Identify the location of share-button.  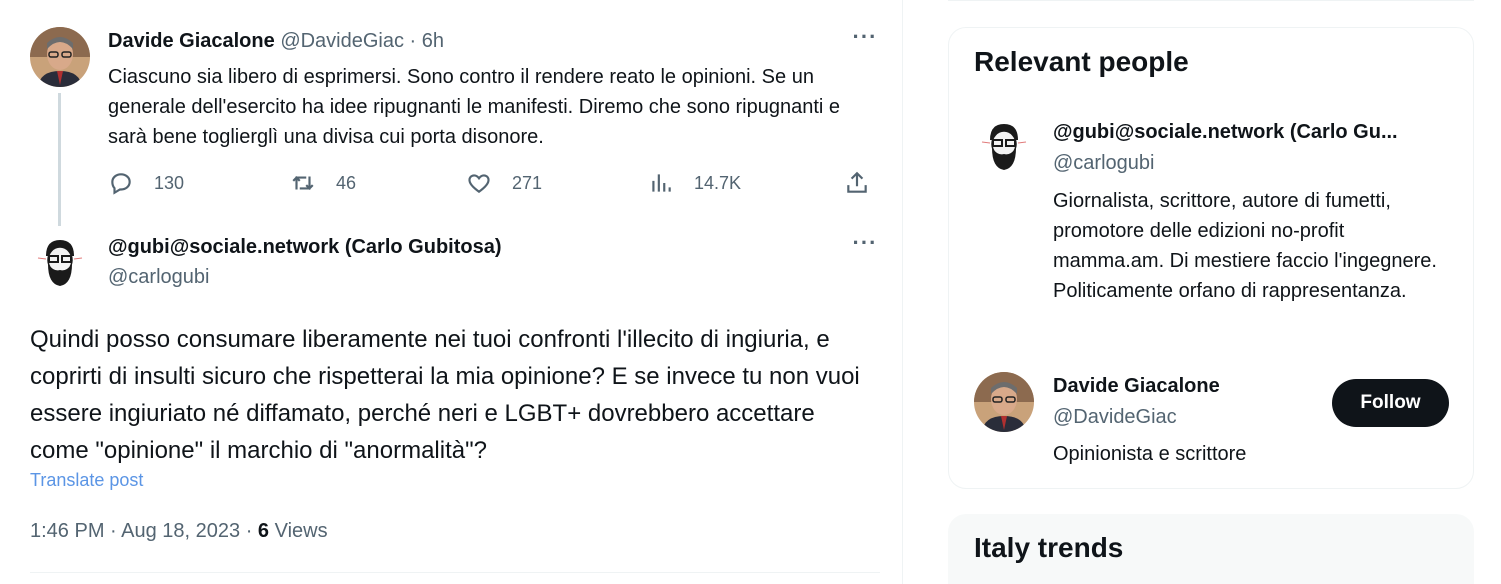
(857, 183).